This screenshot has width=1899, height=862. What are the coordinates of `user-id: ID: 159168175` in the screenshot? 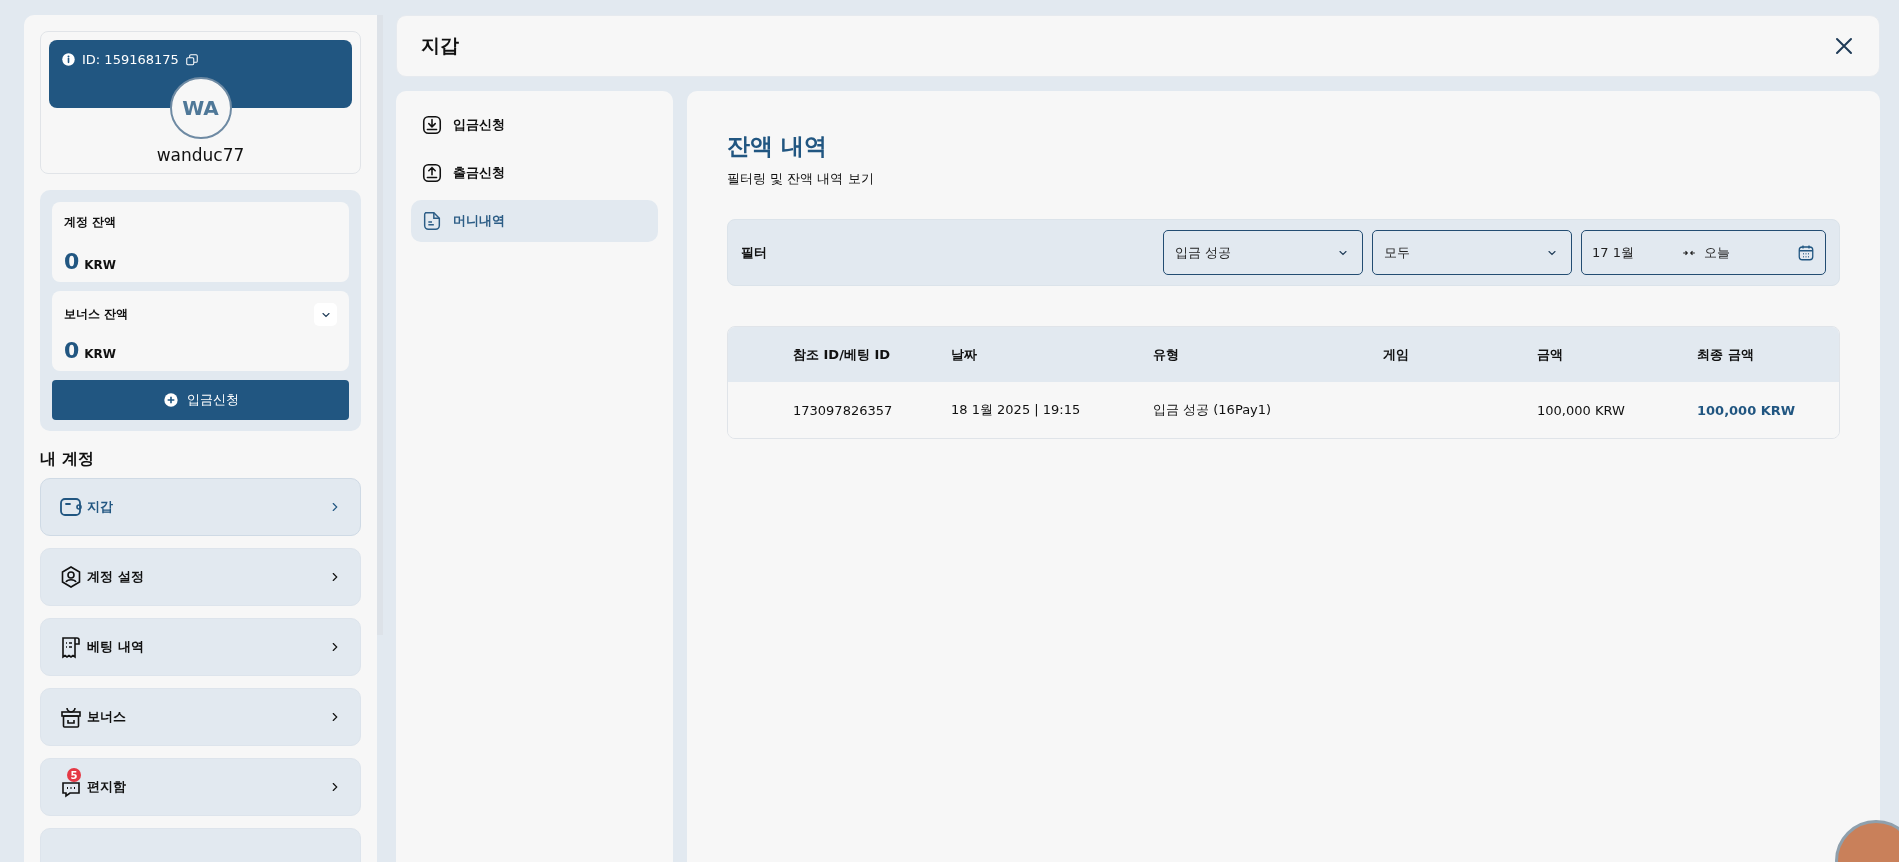 It's located at (130, 59).